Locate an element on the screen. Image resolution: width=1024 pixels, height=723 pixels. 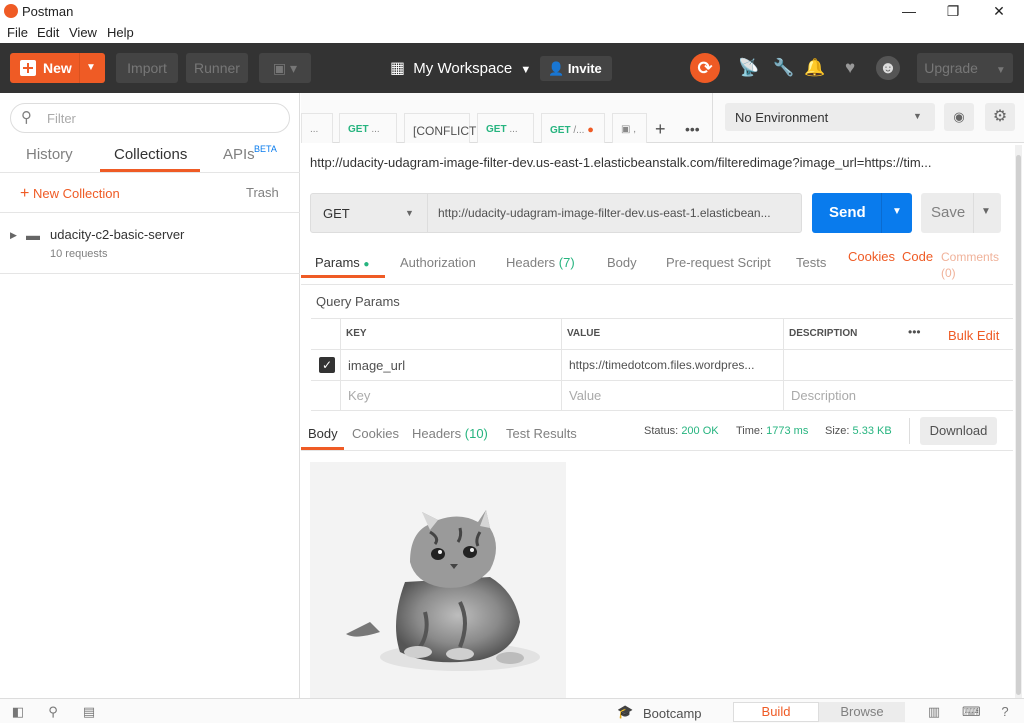
response-tab-tests: Test Results is located at coordinates (541, 433).